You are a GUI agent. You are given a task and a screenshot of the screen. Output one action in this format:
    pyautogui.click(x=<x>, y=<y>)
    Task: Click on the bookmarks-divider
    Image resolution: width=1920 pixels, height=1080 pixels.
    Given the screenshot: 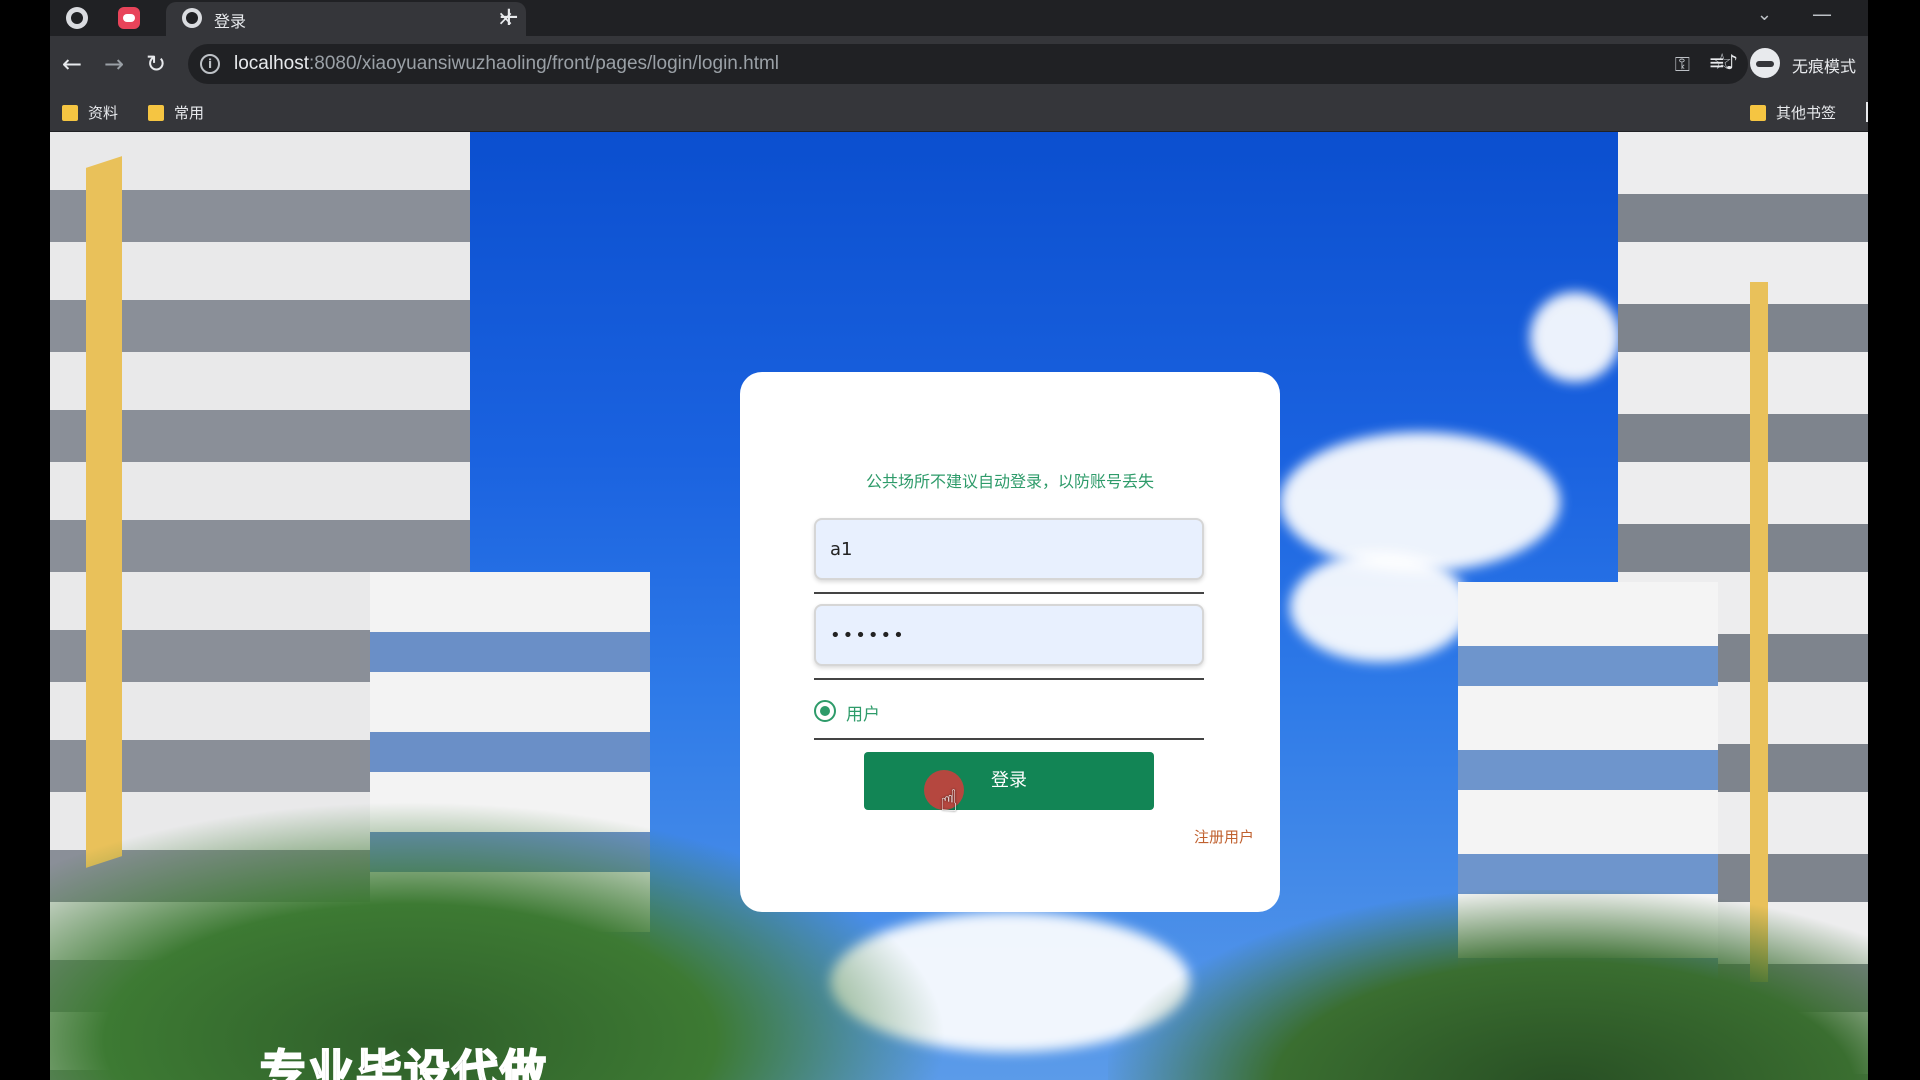 What is the action you would take?
    pyautogui.click(x=1867, y=112)
    